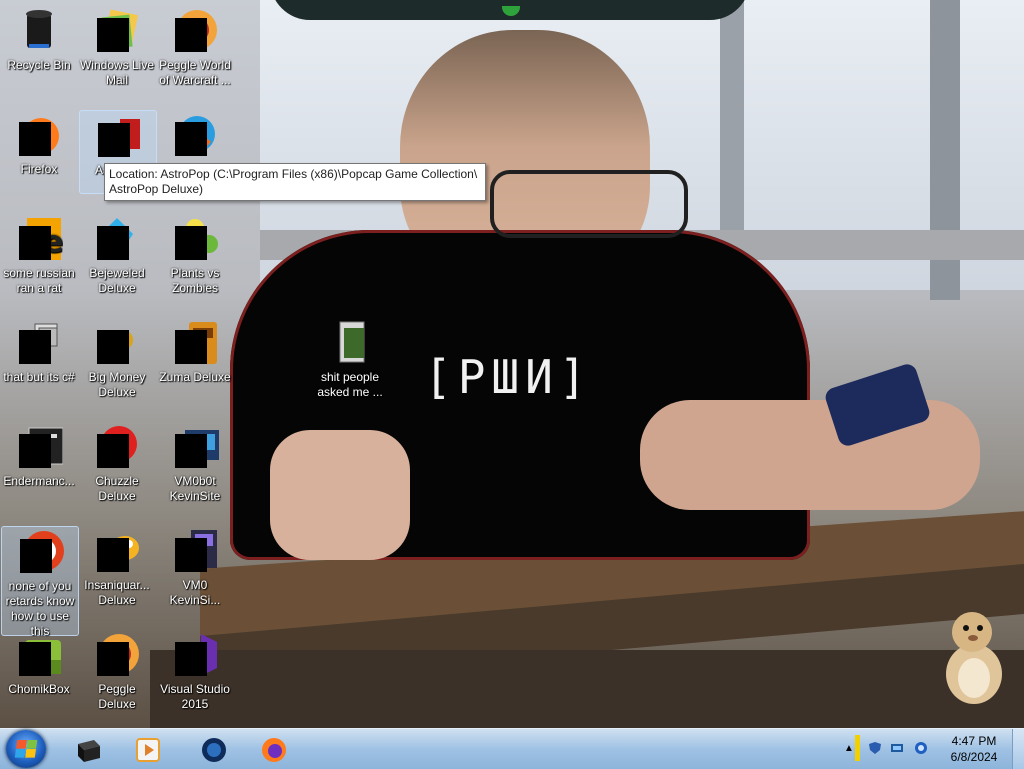 The width and height of the screenshot is (1024, 769). I want to click on zuma-icon, so click(195, 342).